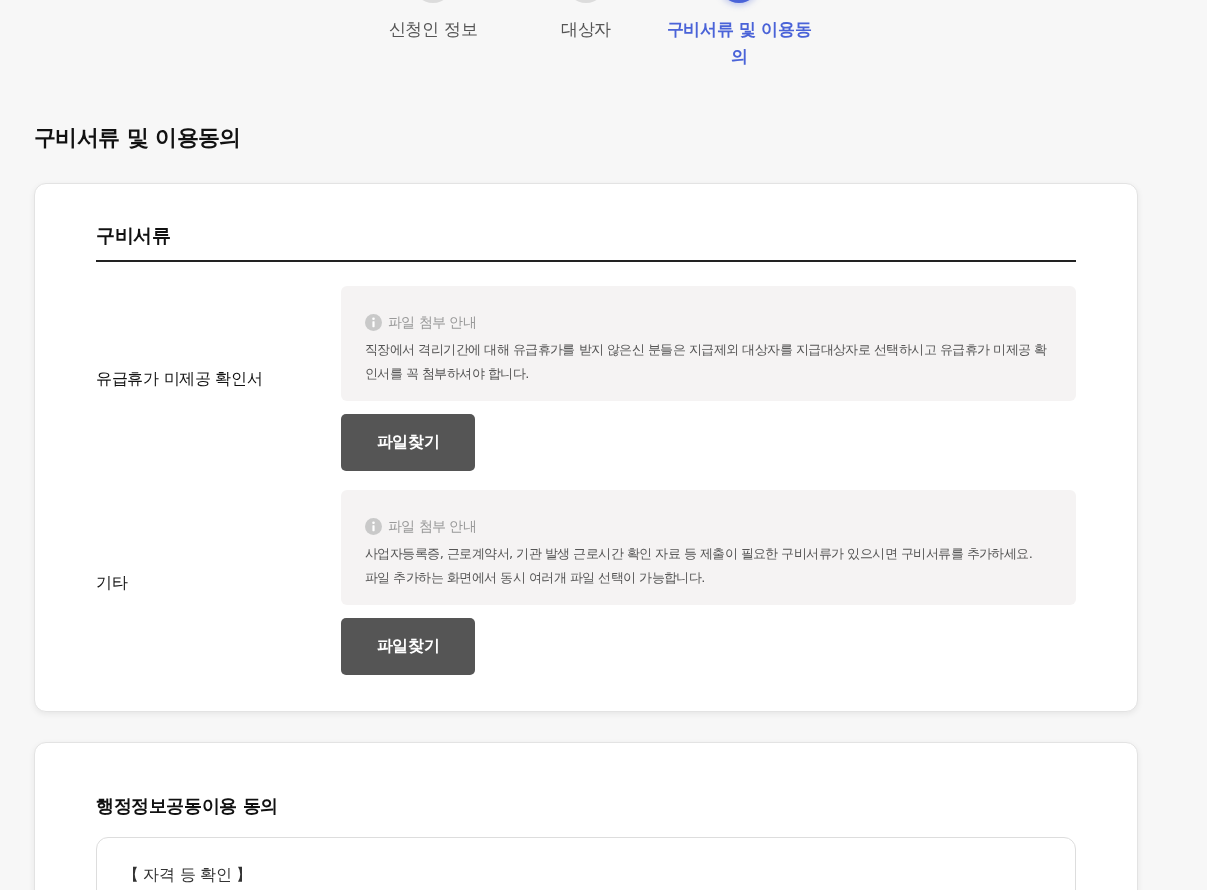  Describe the element at coordinates (187, 806) in the screenshot. I see `consent-title: 행정정보공동이용 동의` at that location.